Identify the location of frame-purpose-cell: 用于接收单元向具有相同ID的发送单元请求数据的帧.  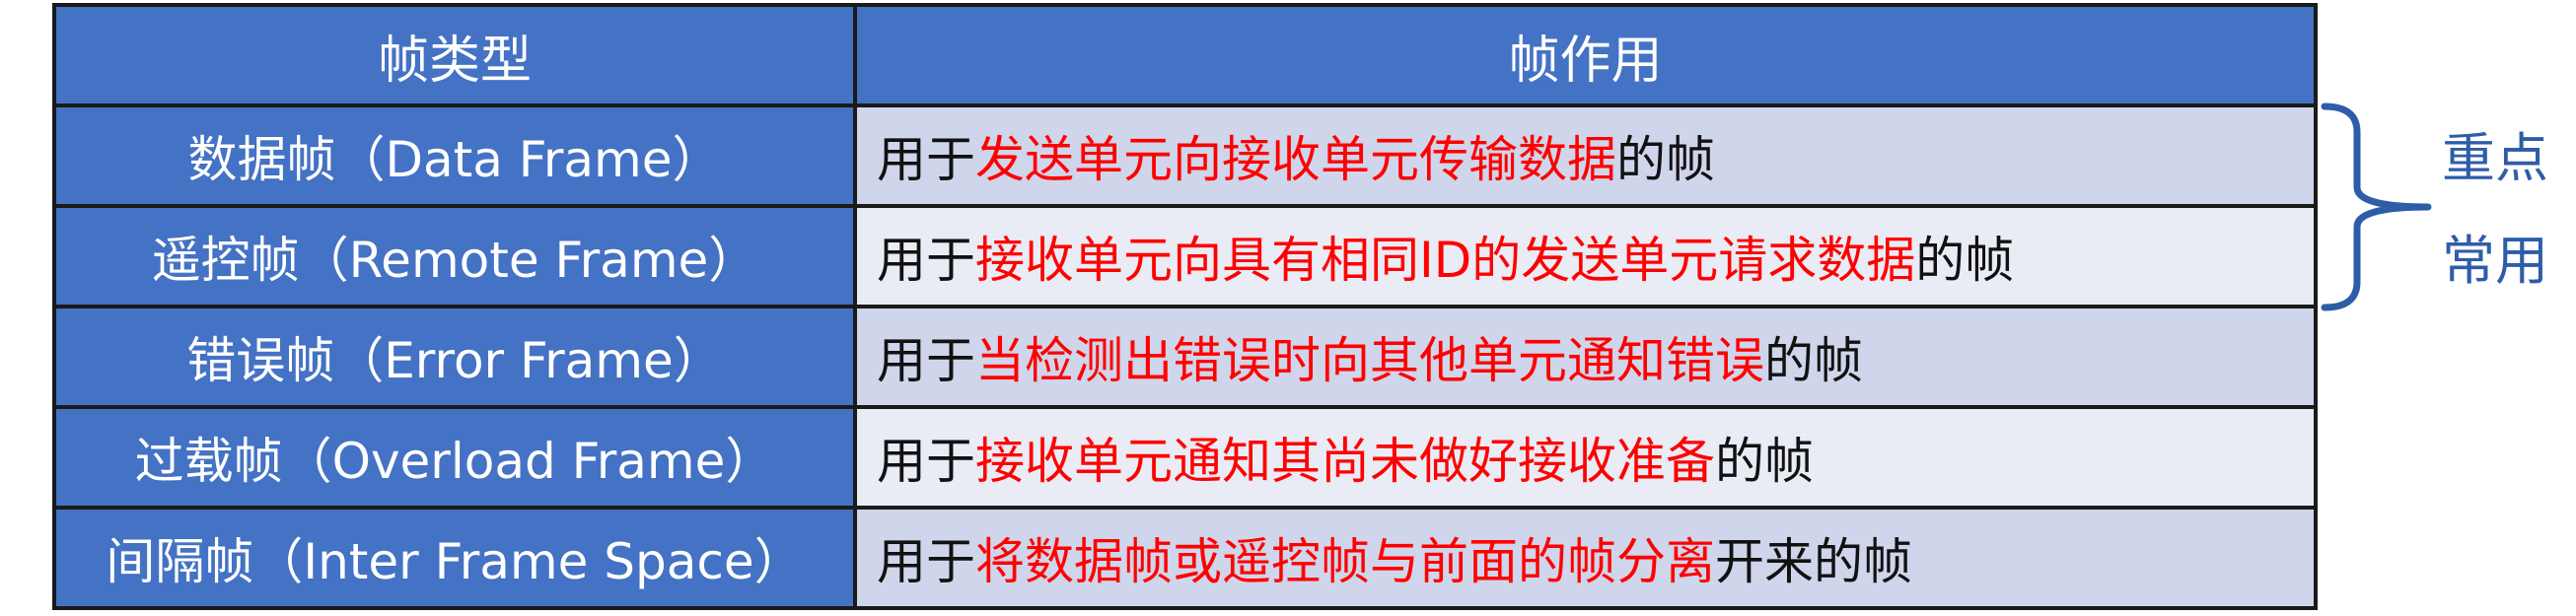
(1586, 256).